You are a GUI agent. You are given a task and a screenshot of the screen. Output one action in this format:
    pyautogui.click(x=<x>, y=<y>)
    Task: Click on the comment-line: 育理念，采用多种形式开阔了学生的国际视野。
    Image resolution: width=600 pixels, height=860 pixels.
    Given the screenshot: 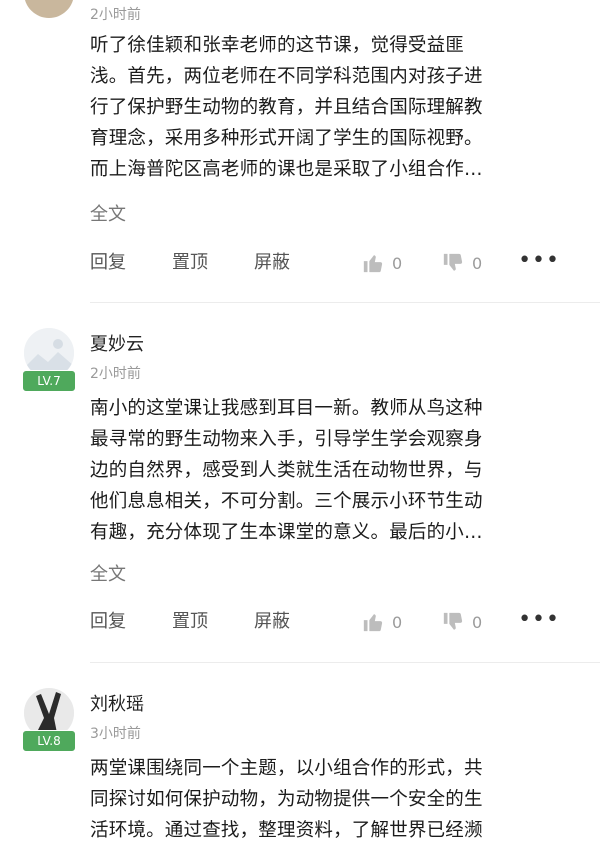 What is the action you would take?
    pyautogui.click(x=286, y=138)
    